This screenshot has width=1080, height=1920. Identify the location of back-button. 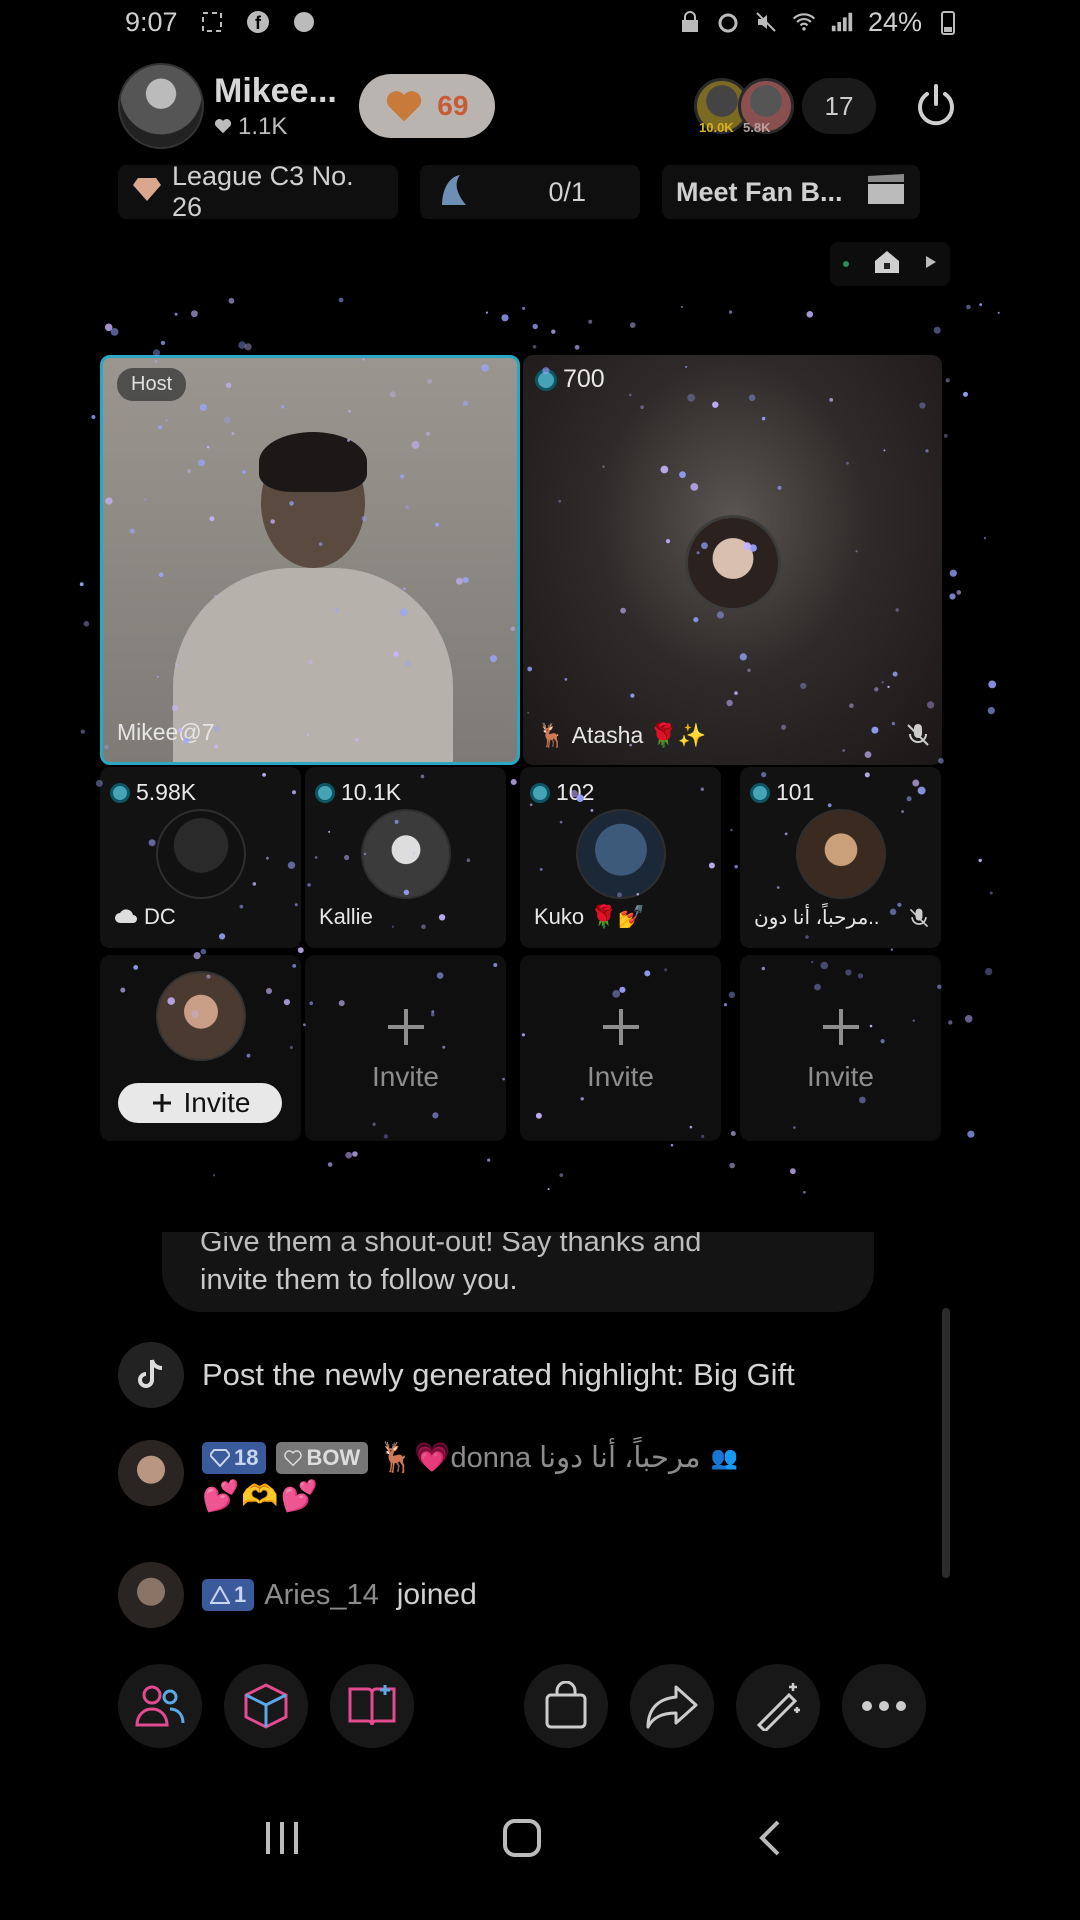
(777, 1840).